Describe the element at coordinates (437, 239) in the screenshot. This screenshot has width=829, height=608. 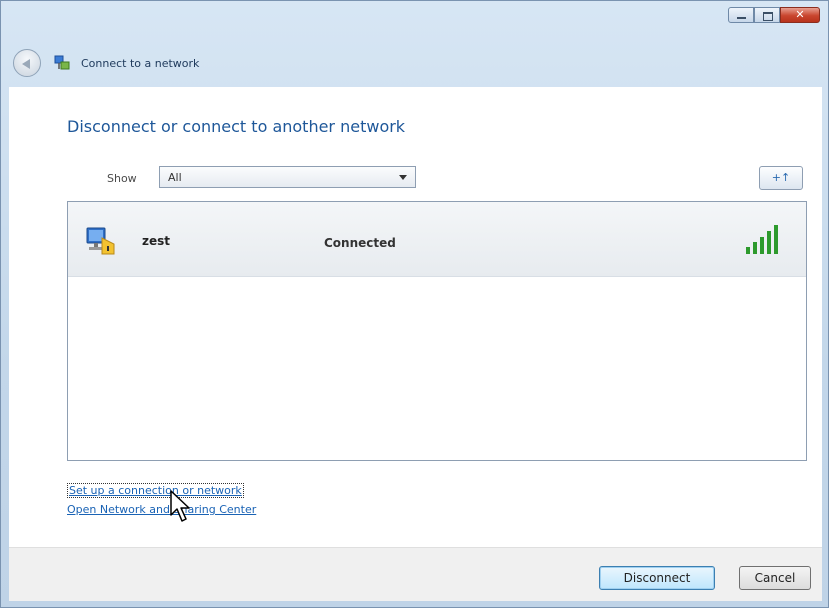
I see `network-row: zest Connected` at that location.